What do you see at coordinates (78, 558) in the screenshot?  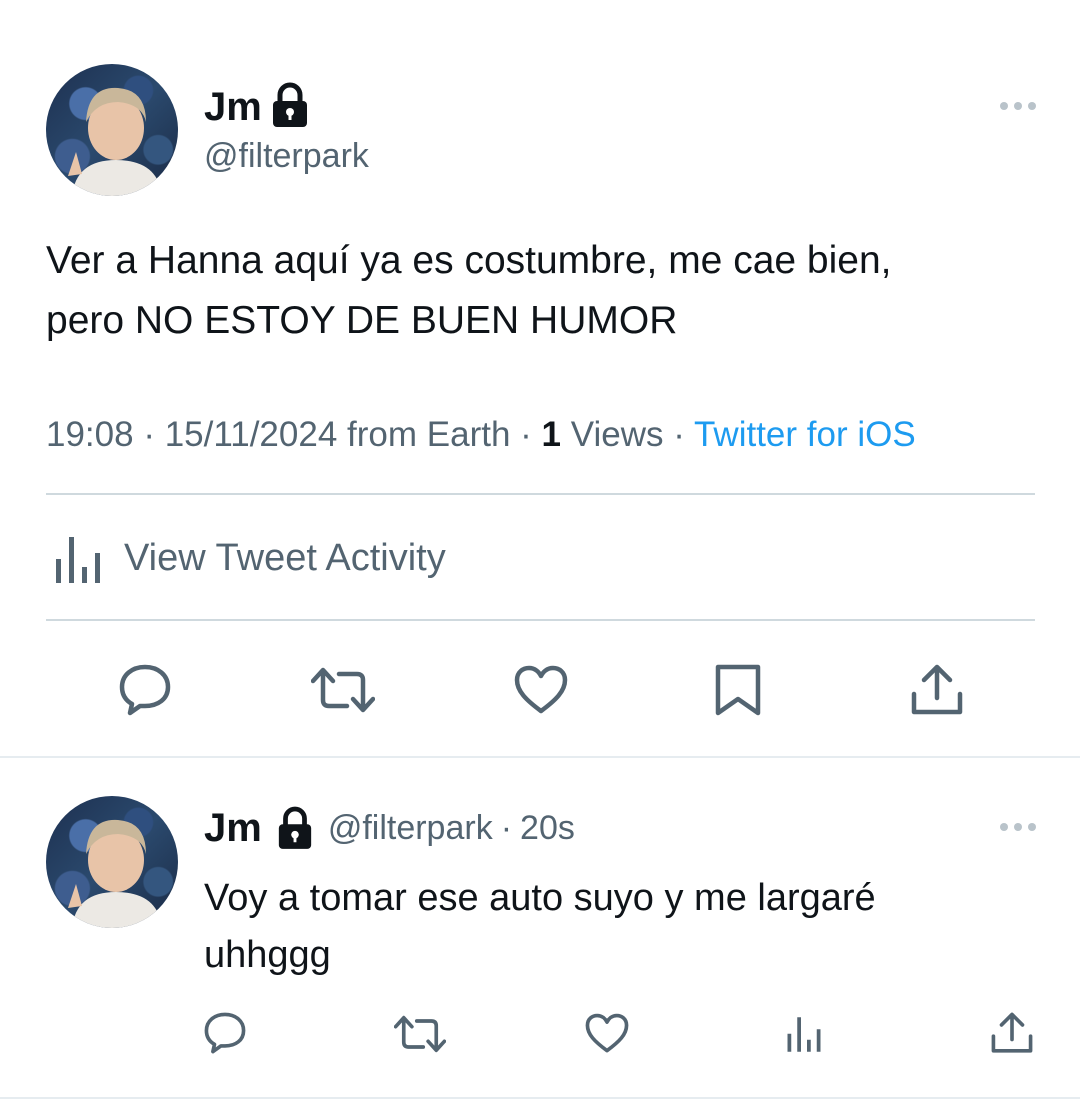 I see `activity-chart-icon` at bounding box center [78, 558].